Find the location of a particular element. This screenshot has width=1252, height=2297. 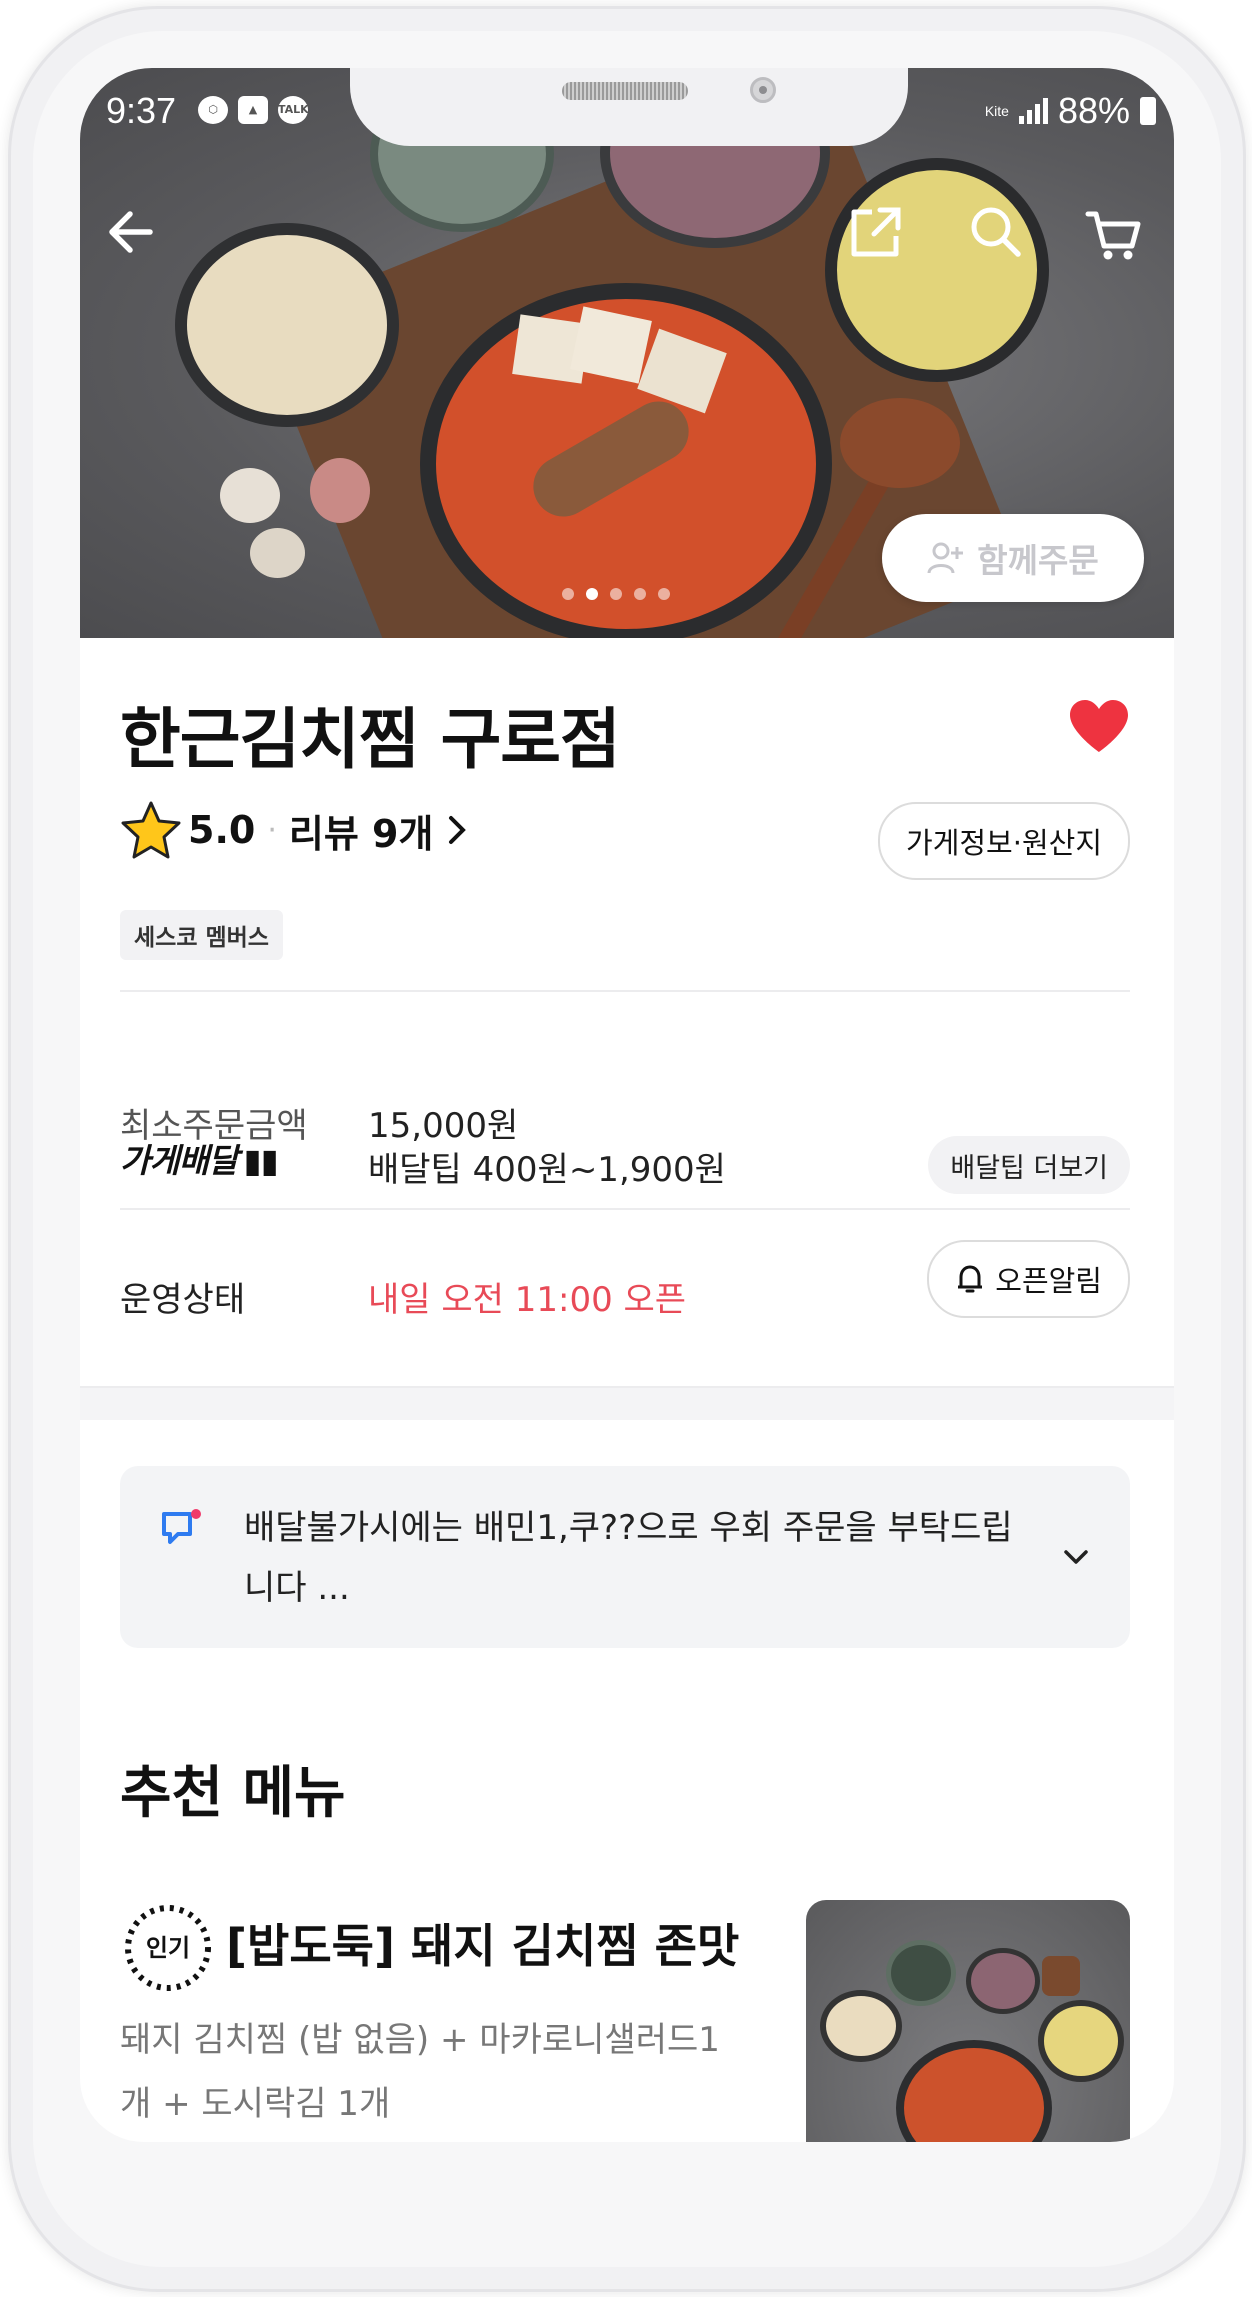

delivery-tip-value: 배달팁 400원~1,900원 is located at coordinates (547, 1170).